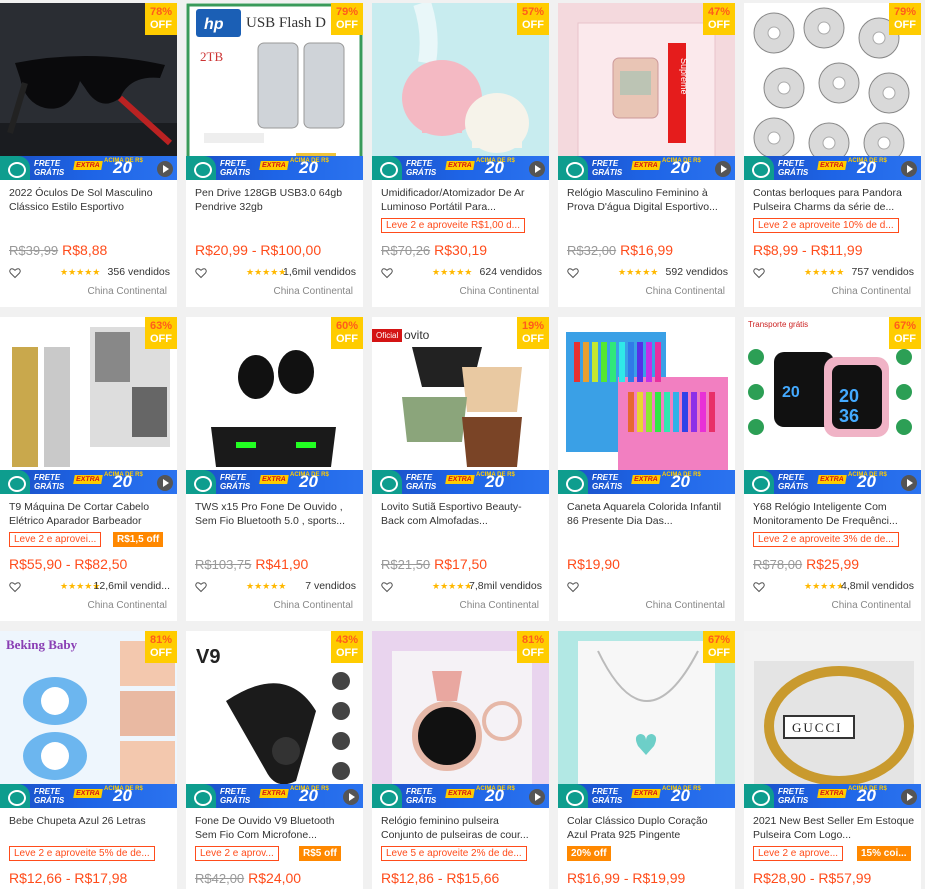 The image size is (925, 889). Describe the element at coordinates (460, 719) in the screenshot. I see `product-image-womens-watch: 81% OFF FRETE GRÁTIS EXTRA ACIMA DE R$ 20` at that location.